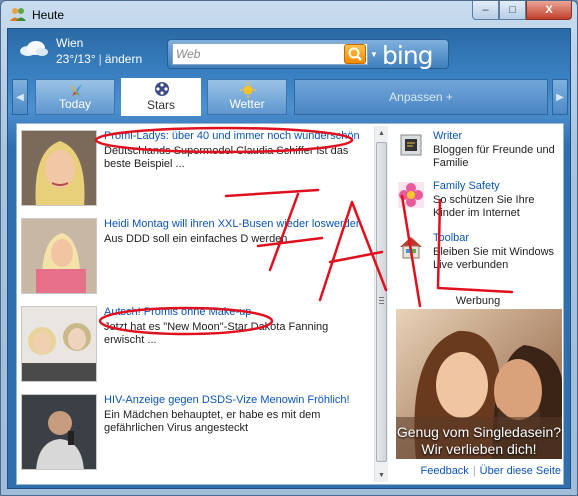 The image size is (578, 496). I want to click on sidebar-item-desc: So schützen Sie Ihre Kinder im Internet, so click(484, 206).